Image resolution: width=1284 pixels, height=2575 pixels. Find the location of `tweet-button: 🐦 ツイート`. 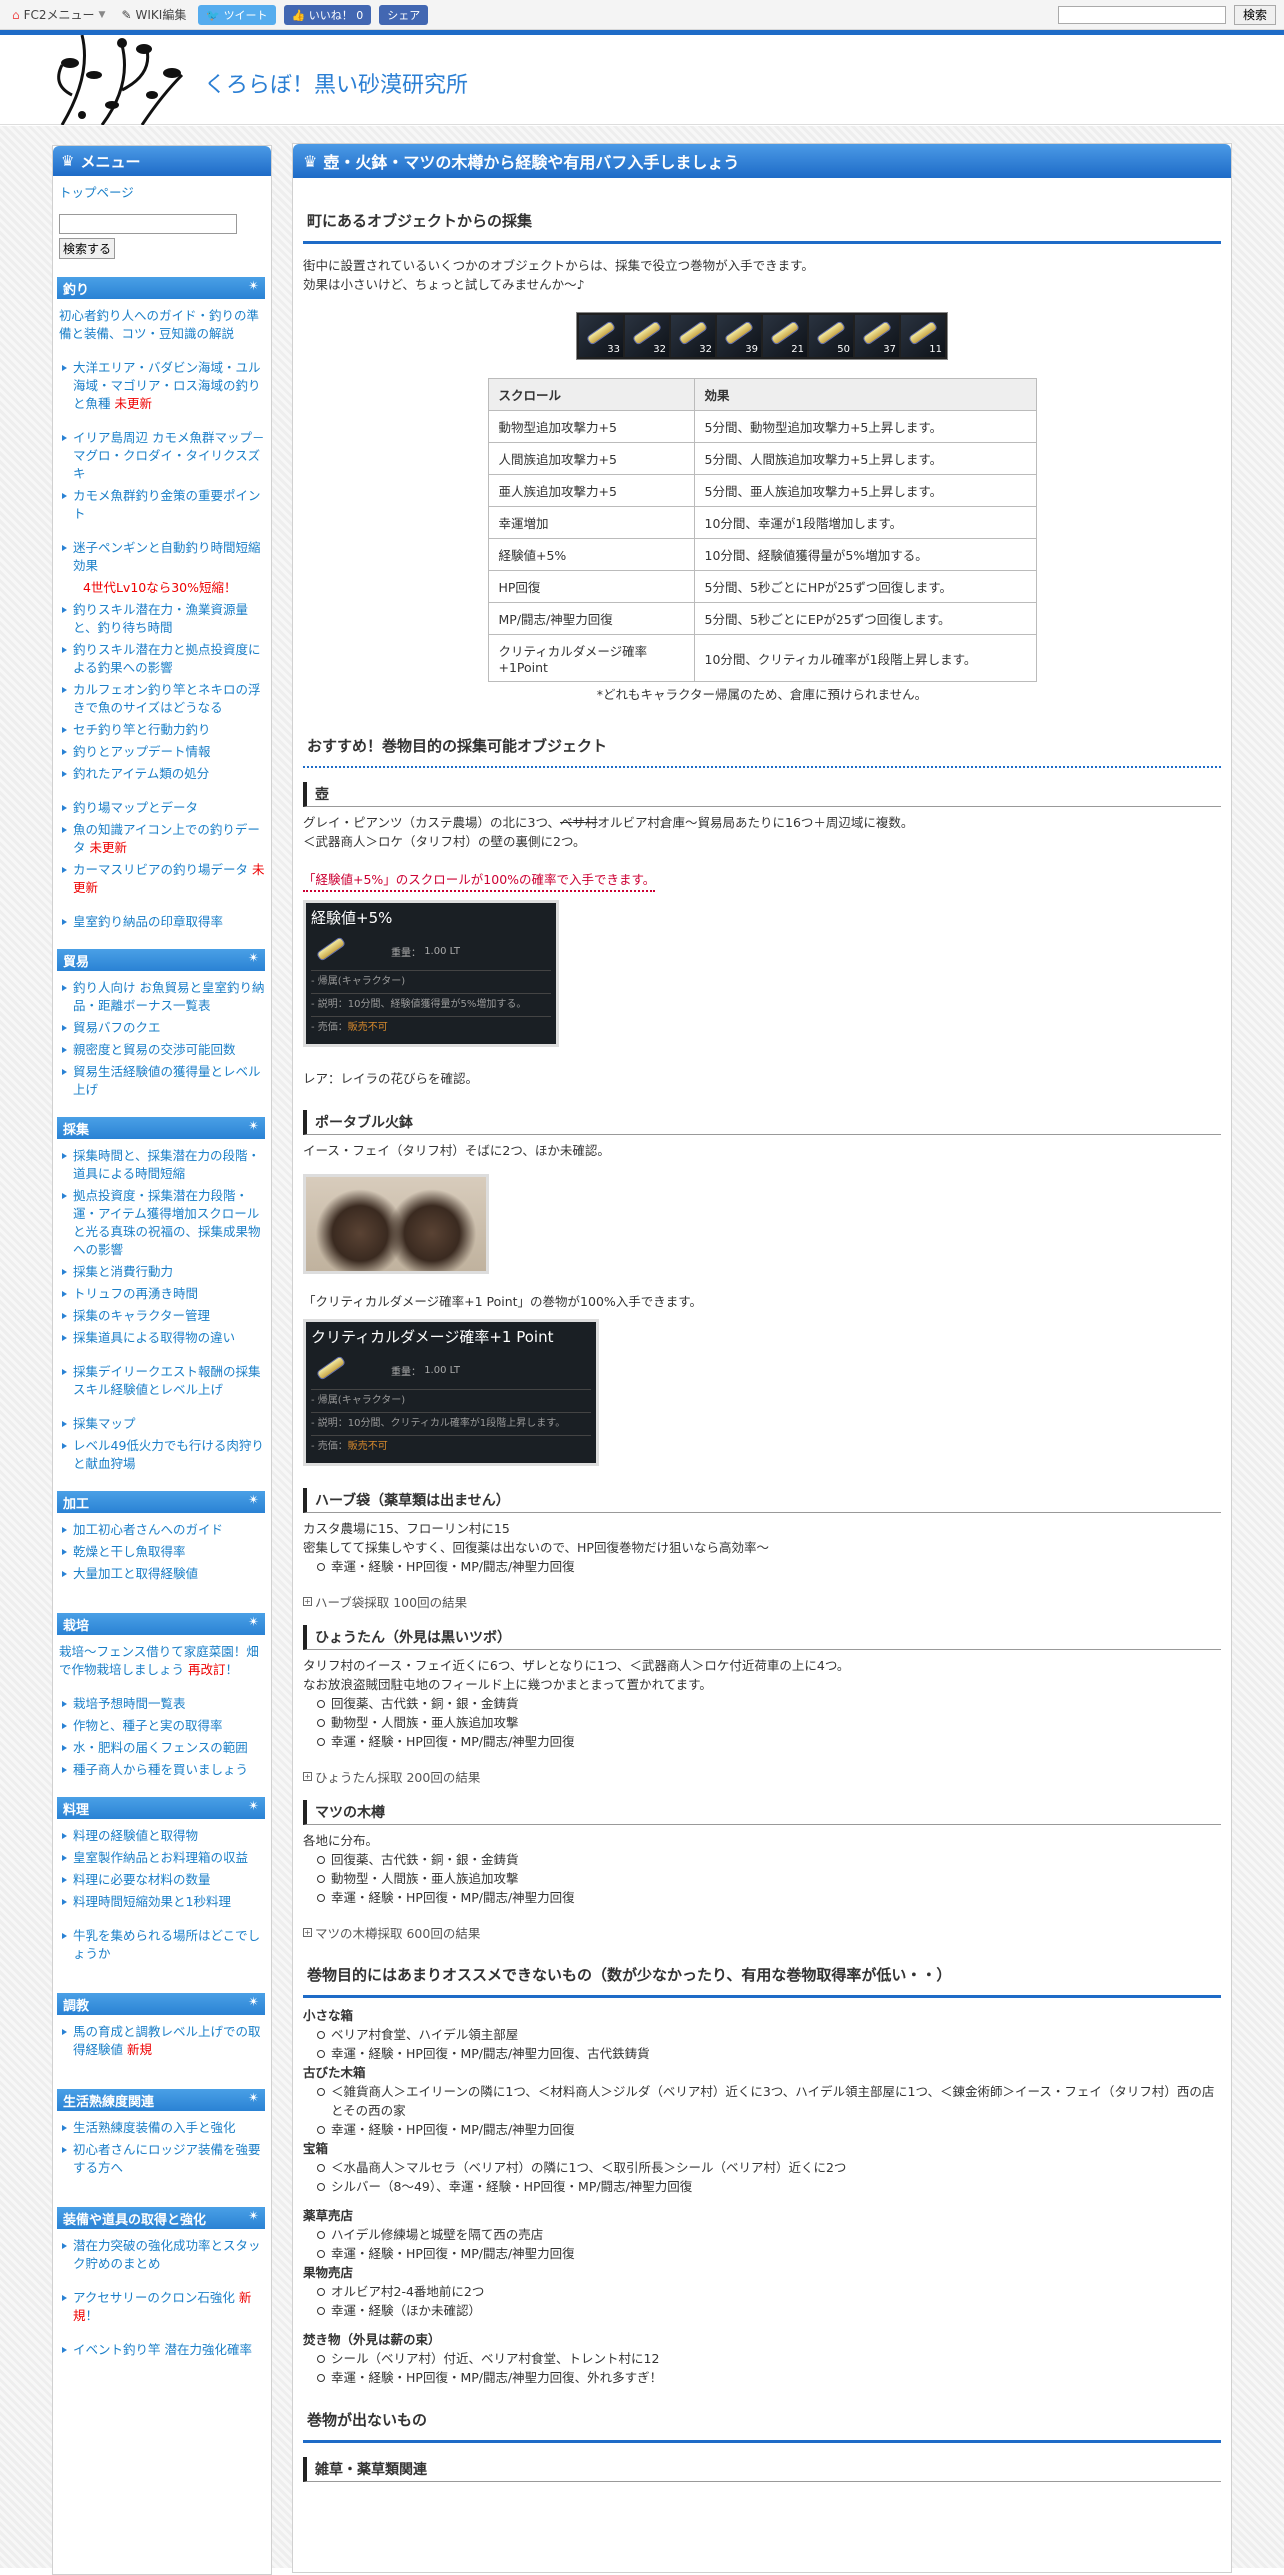

tweet-button: 🐦 ツイート is located at coordinates (237, 14).